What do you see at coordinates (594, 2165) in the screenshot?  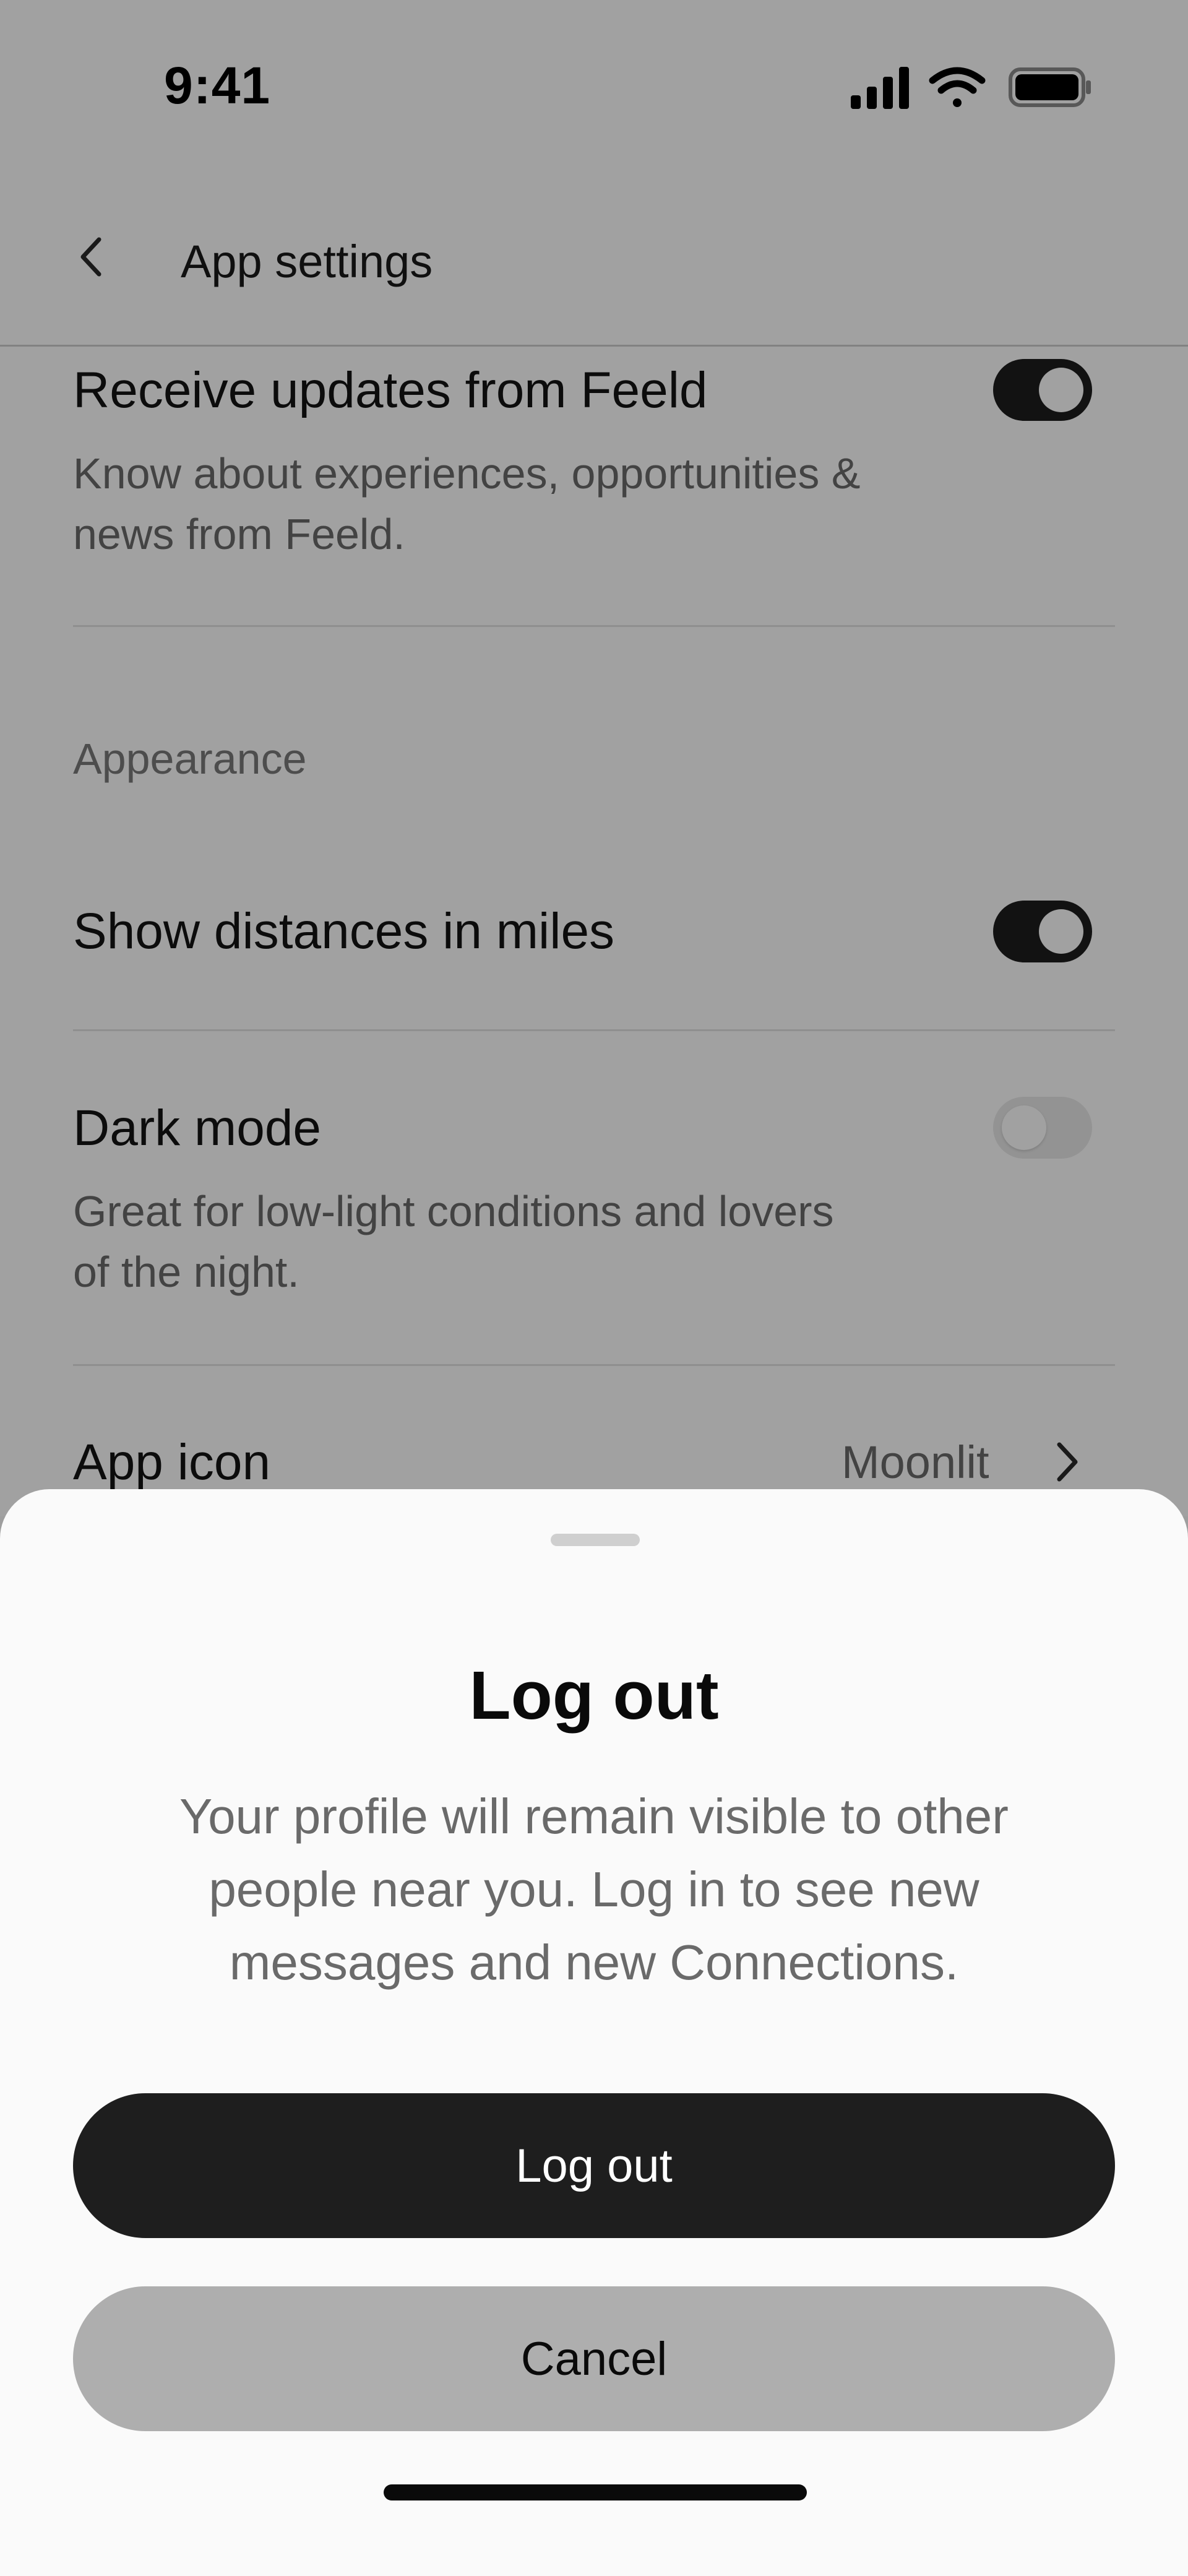 I see `logout-button: Log out` at bounding box center [594, 2165].